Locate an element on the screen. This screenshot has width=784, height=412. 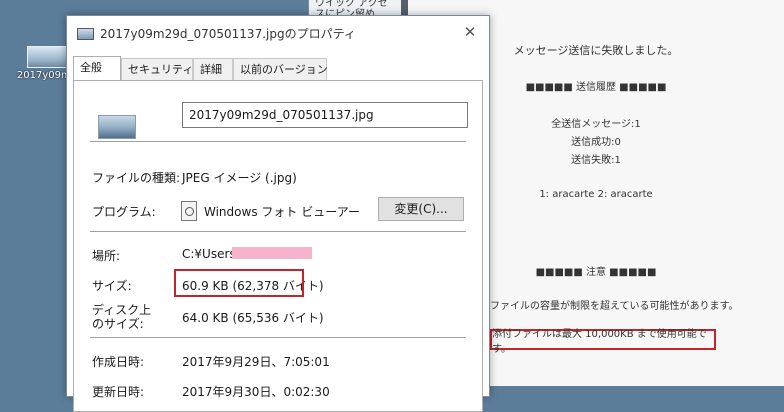
tab-general: 全般 is located at coordinates (97, 68).